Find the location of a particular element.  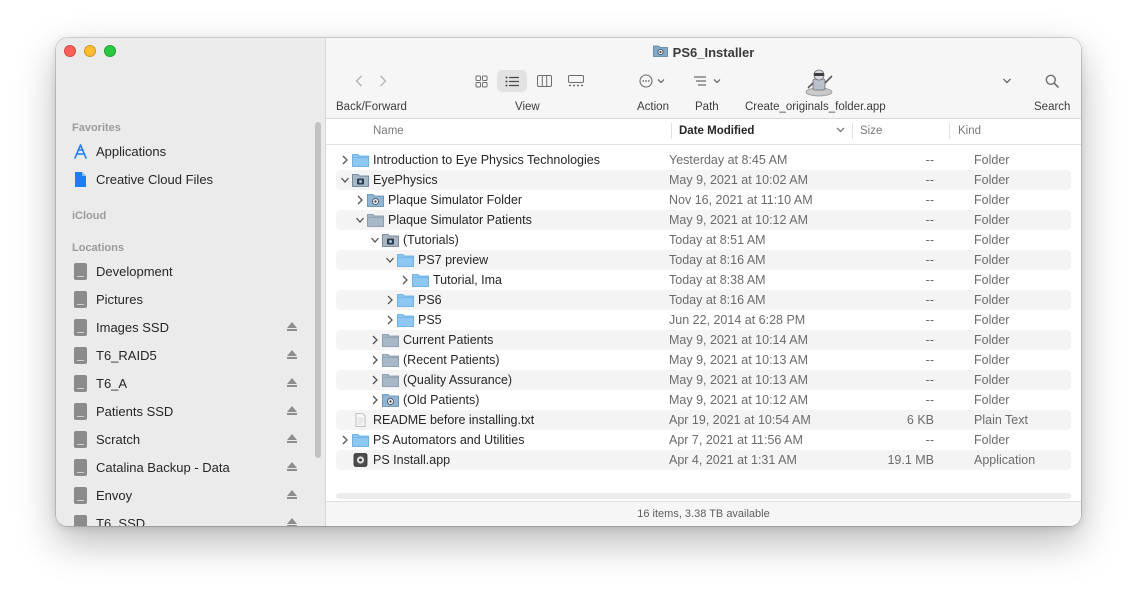

search-button is located at coordinates (1052, 81).